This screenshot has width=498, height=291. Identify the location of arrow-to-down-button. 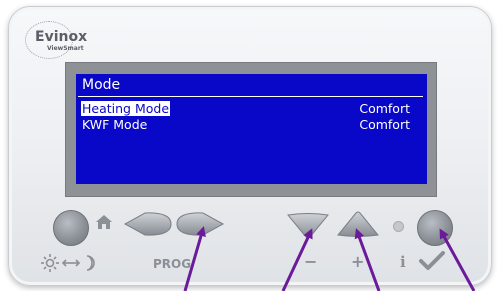
(297, 259).